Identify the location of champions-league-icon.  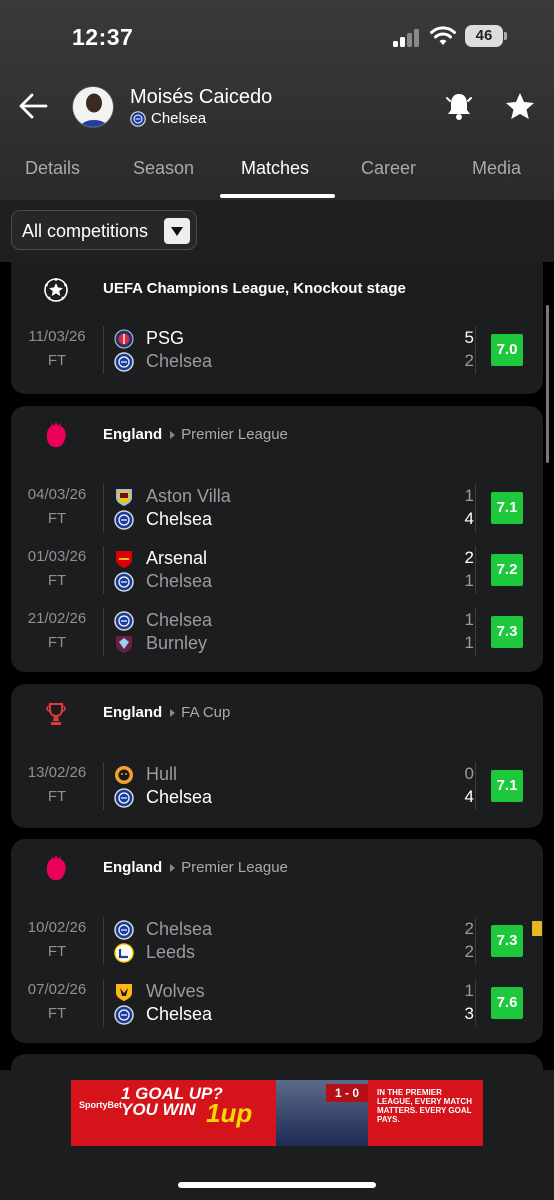
(56, 290).